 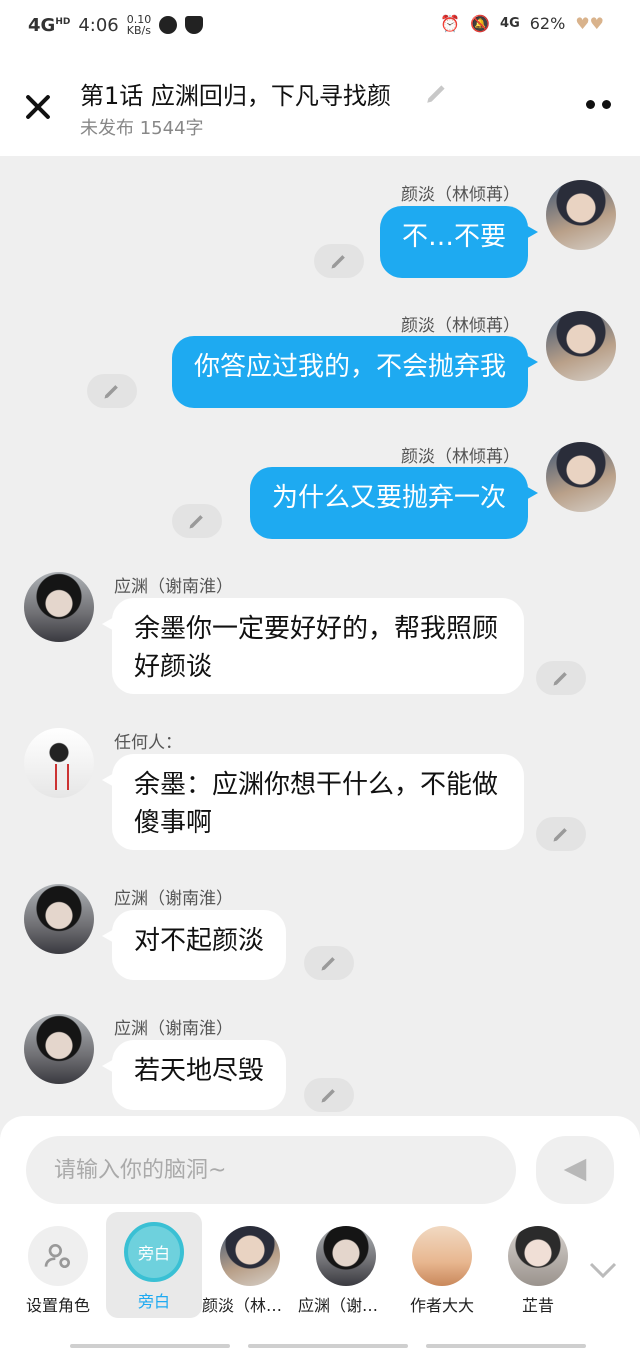 I want to click on role-zhixi: 芷昔, so click(x=538, y=1271).